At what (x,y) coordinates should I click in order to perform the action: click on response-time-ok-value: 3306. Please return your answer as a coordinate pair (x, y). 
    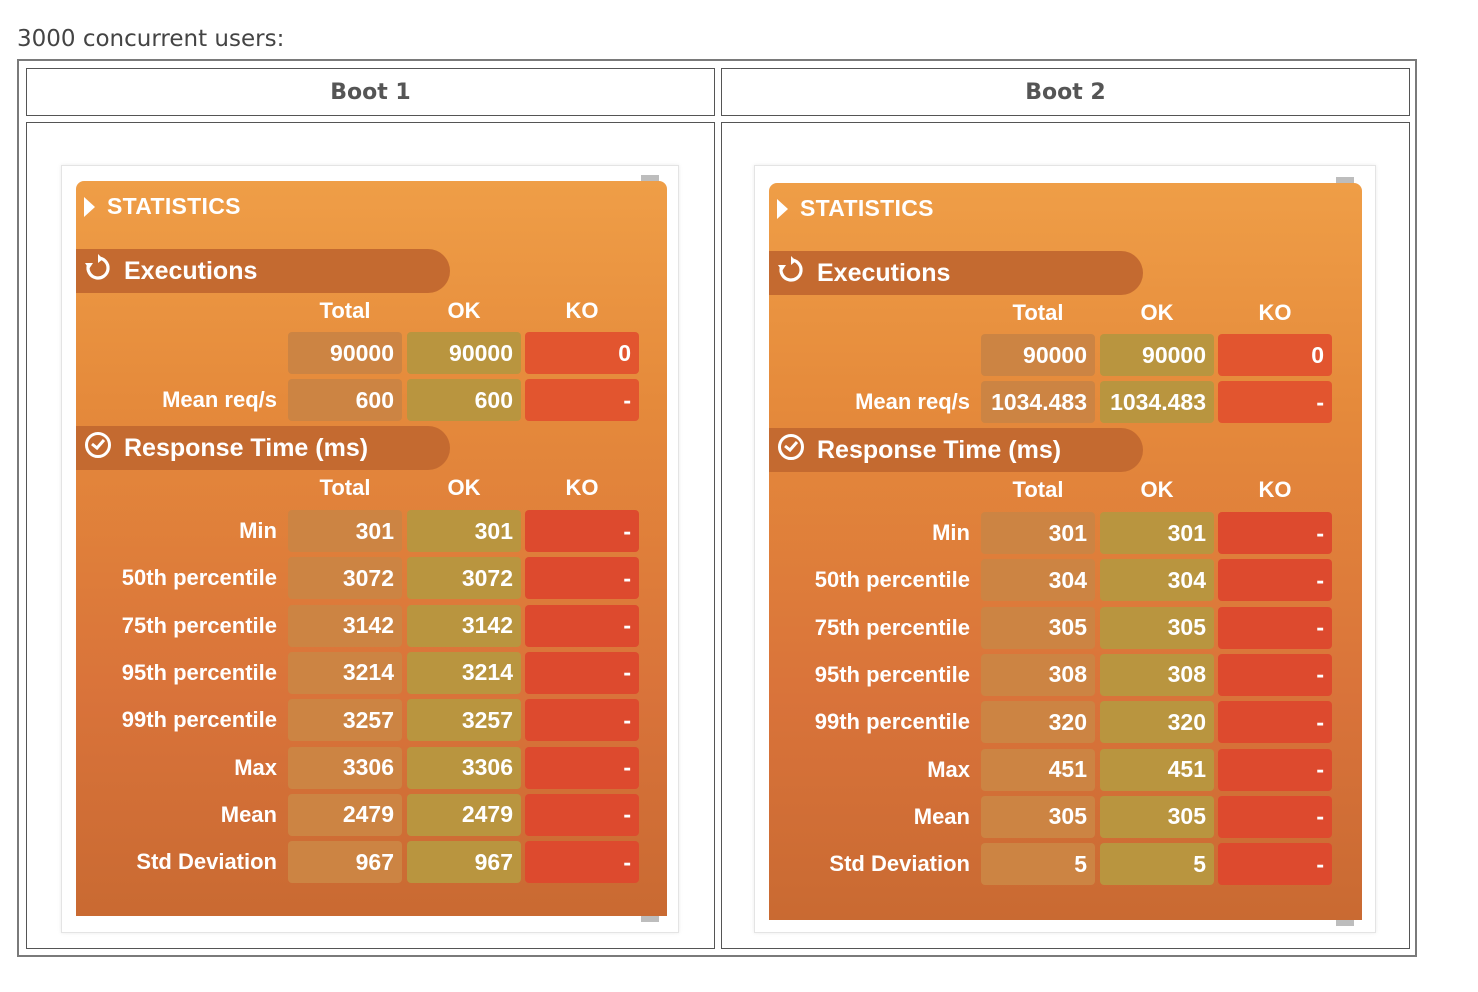
    Looking at the image, I should click on (464, 767).